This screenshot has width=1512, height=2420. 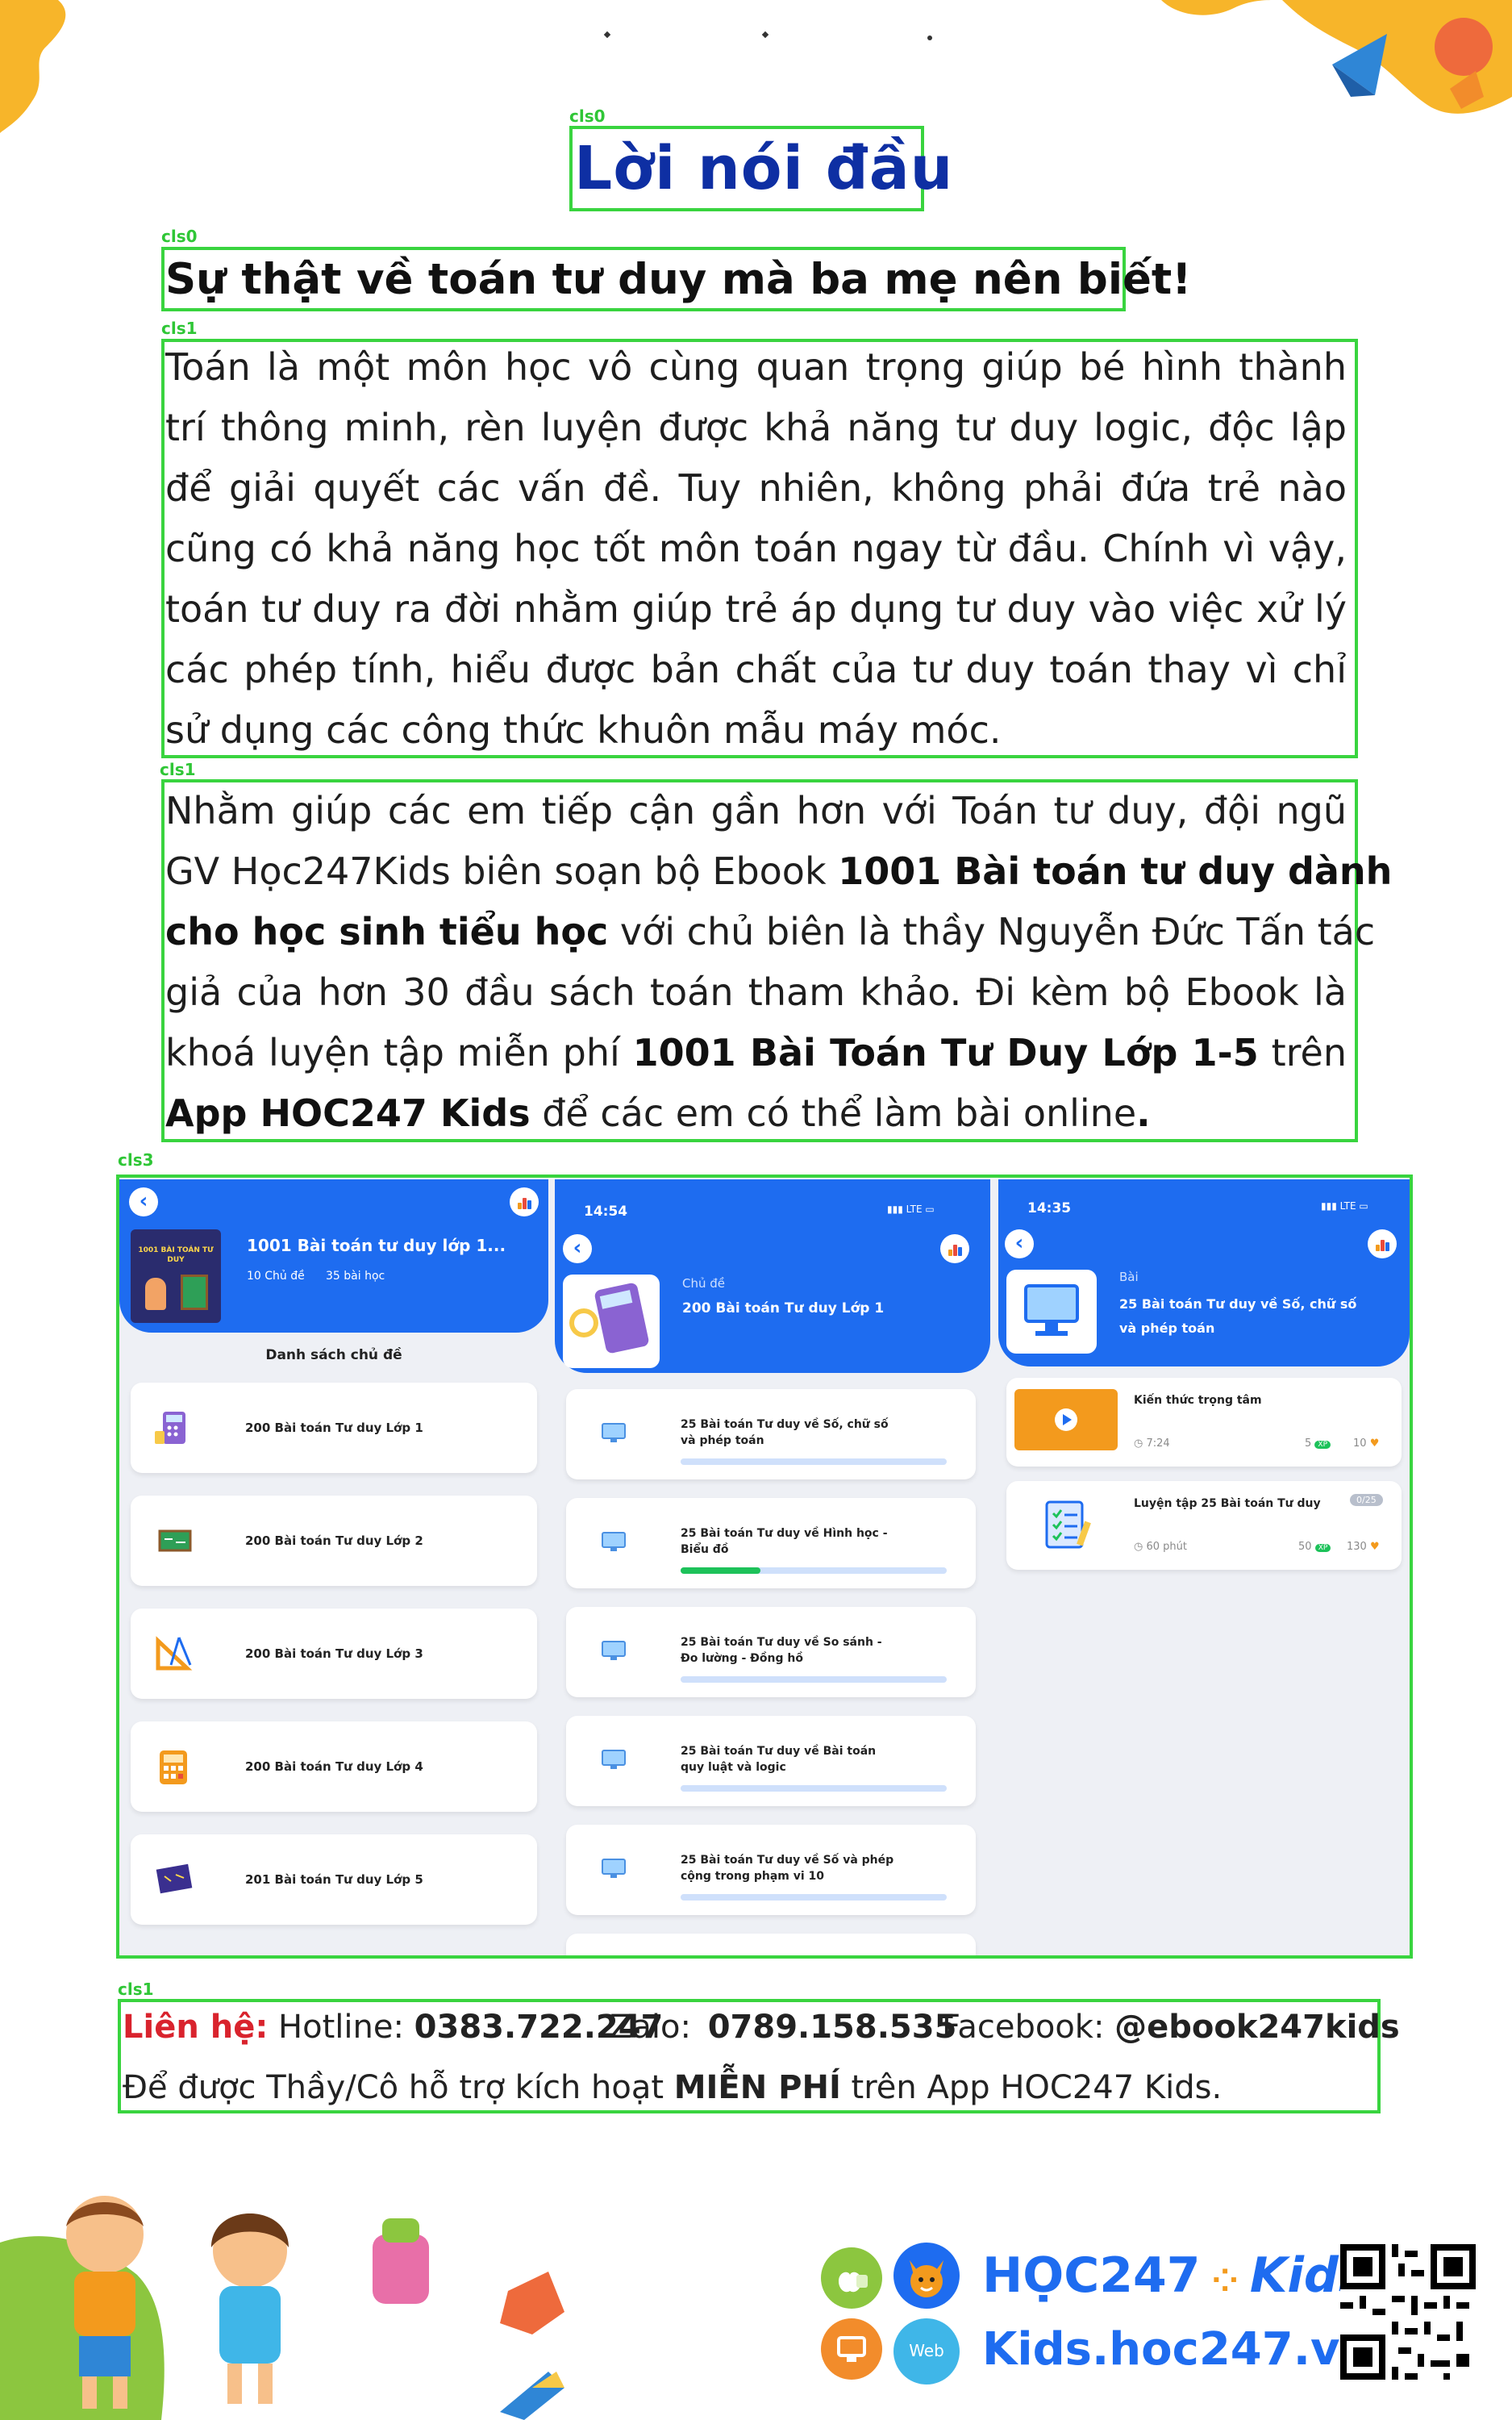 What do you see at coordinates (946, 1052) in the screenshot?
I see `course-name: 1001 Bài Toán Tư Duy Lớp 1-5` at bounding box center [946, 1052].